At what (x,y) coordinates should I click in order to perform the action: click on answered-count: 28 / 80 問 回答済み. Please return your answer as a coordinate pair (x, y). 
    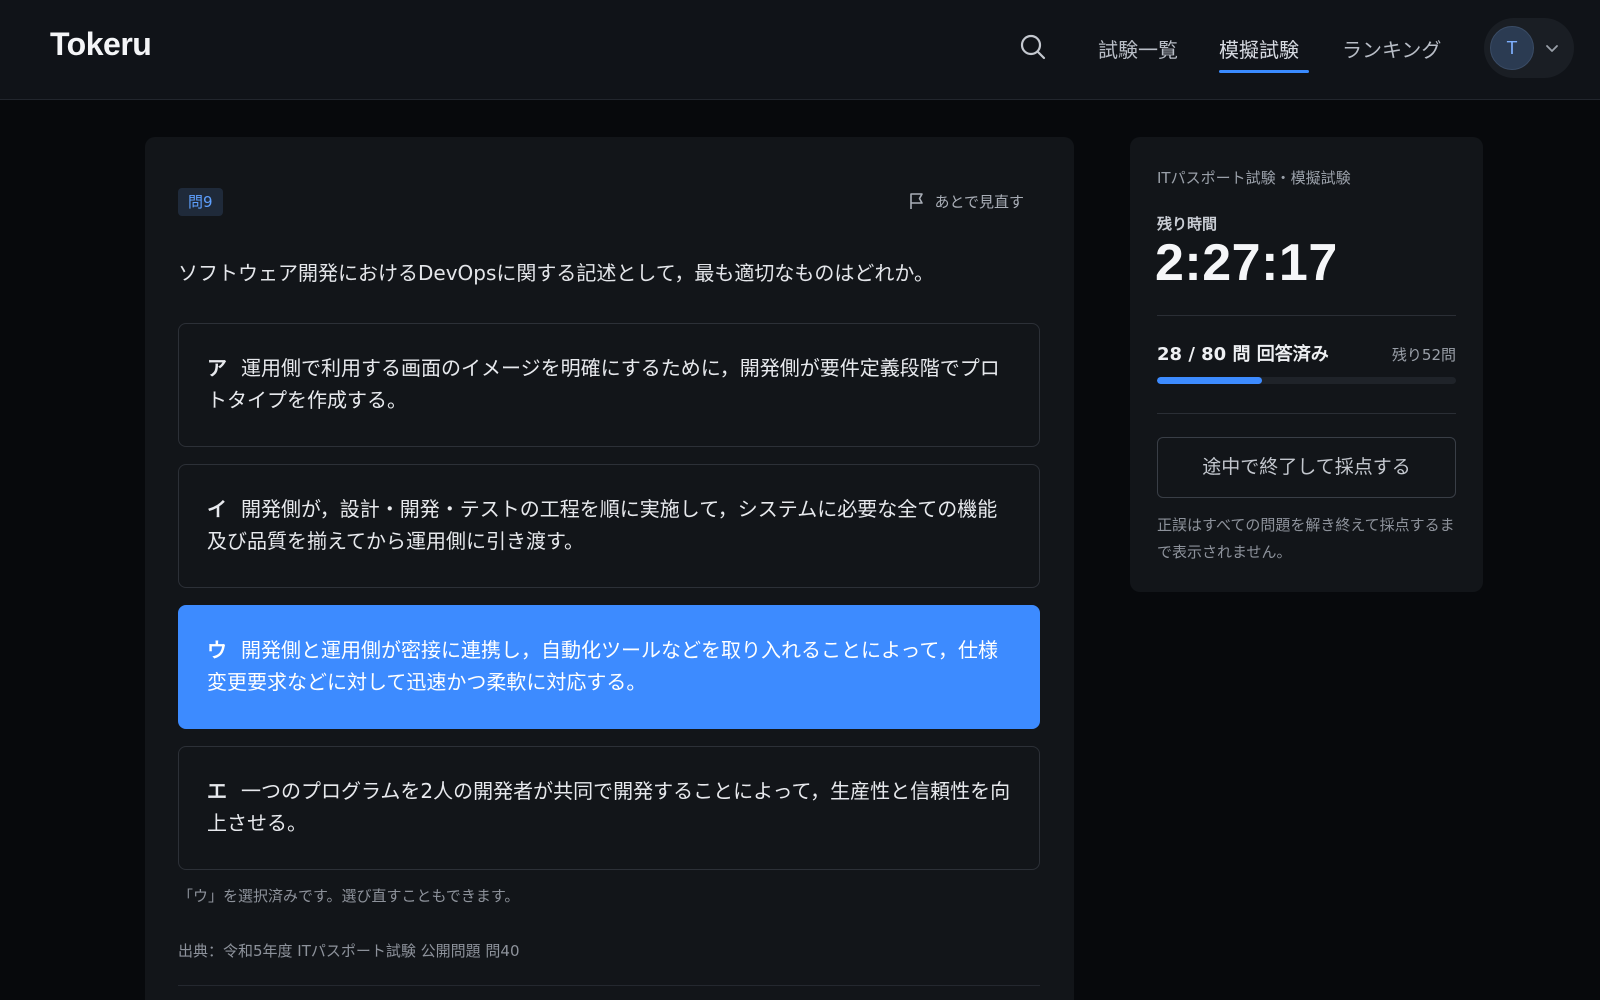
    Looking at the image, I should click on (1243, 354).